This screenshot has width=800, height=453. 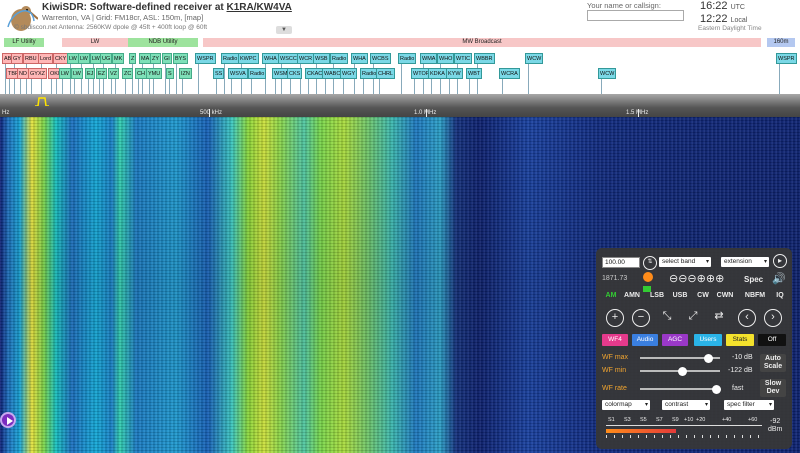 What do you see at coordinates (686, 405) in the screenshot?
I see `contrast-dropdown: contrast` at bounding box center [686, 405].